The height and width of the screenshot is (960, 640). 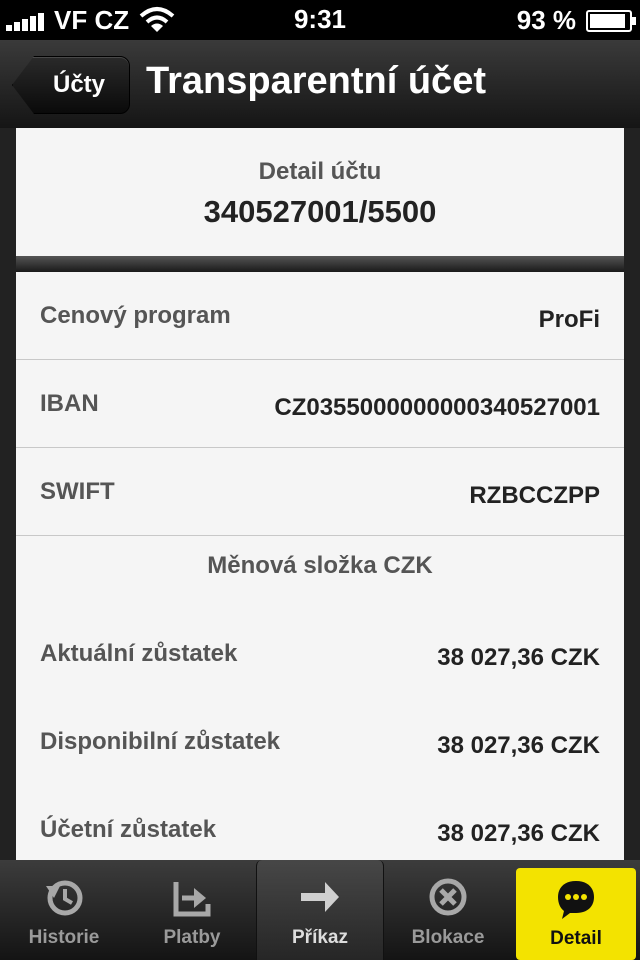 I want to click on speech-bubble-icon, so click(x=576, y=900).